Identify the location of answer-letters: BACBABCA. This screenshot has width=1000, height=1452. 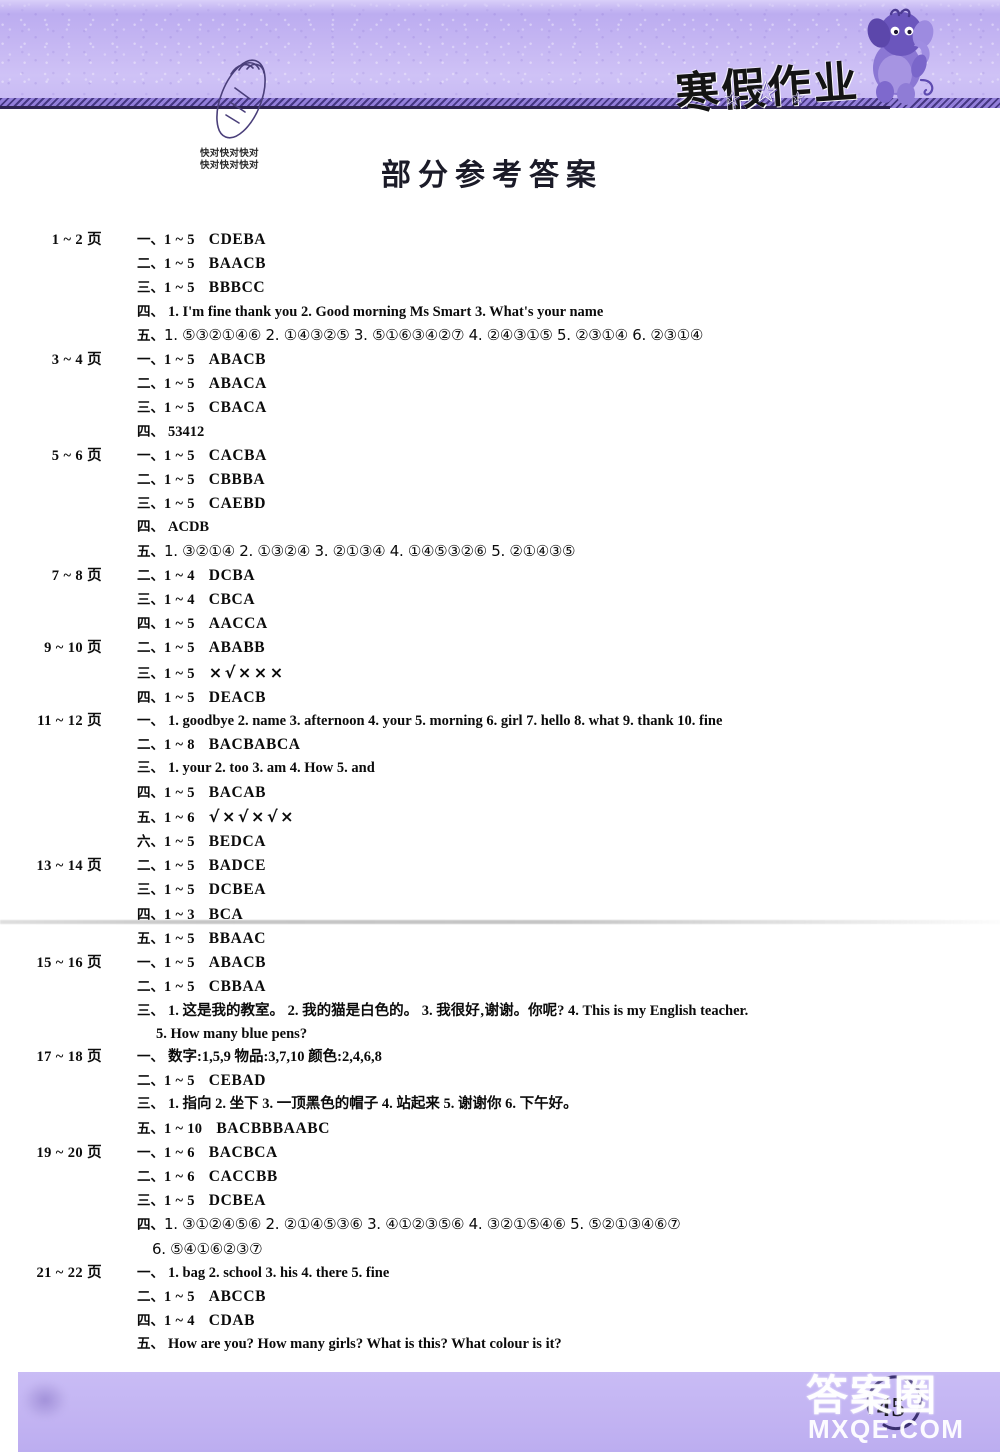
(254, 745).